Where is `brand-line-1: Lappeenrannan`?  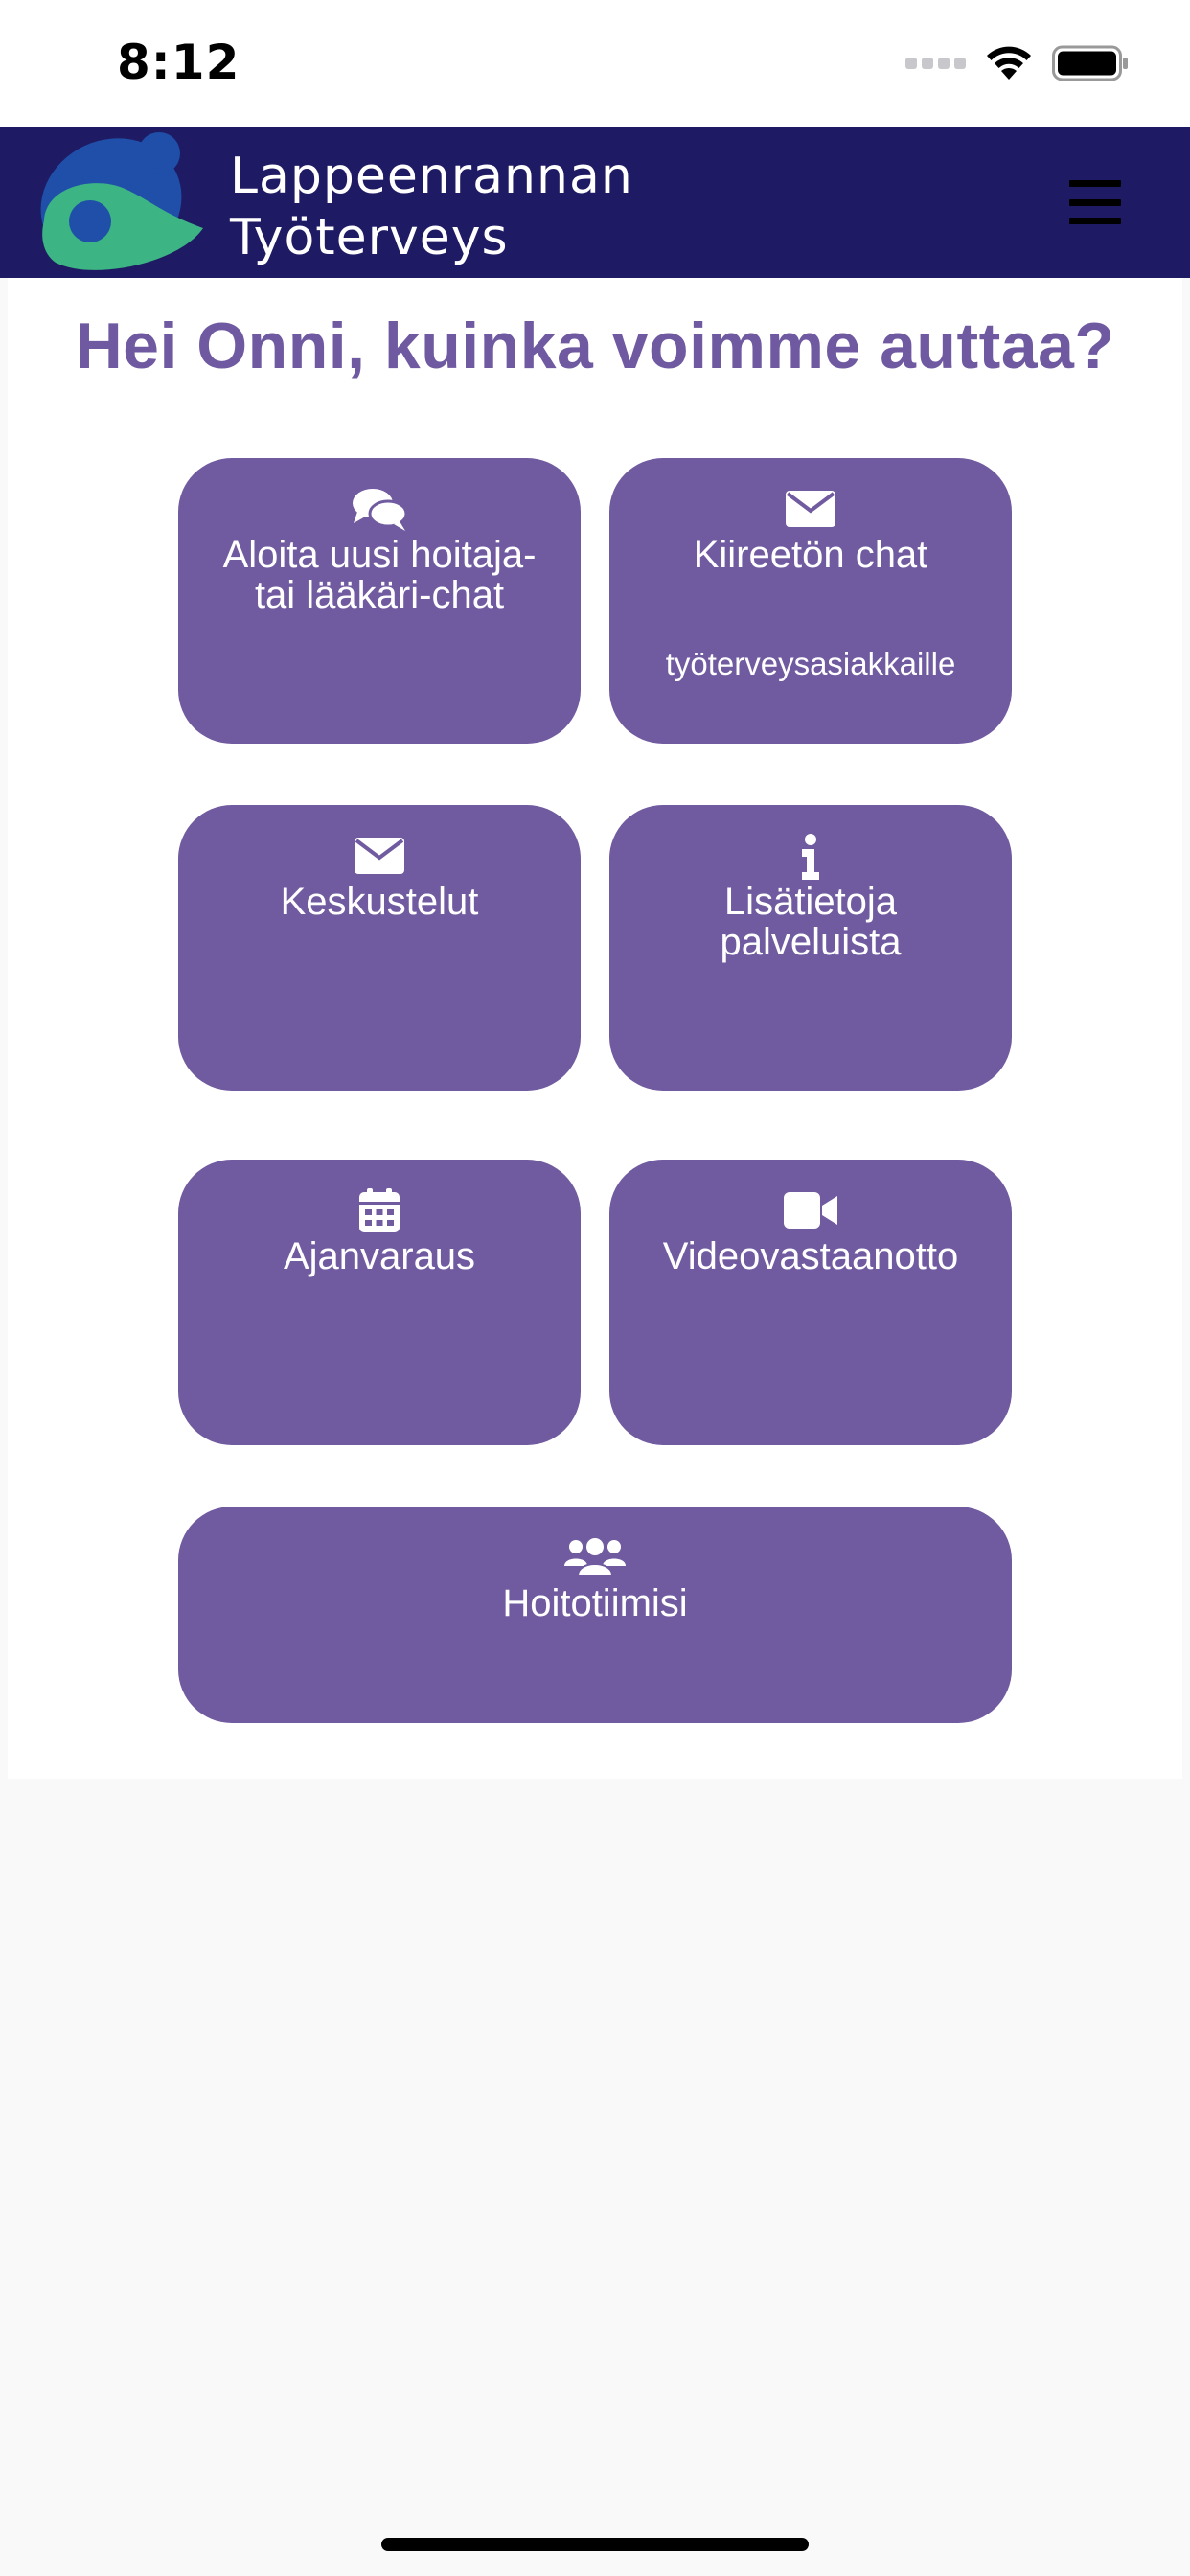 brand-line-1: Lappeenrannan is located at coordinates (432, 176).